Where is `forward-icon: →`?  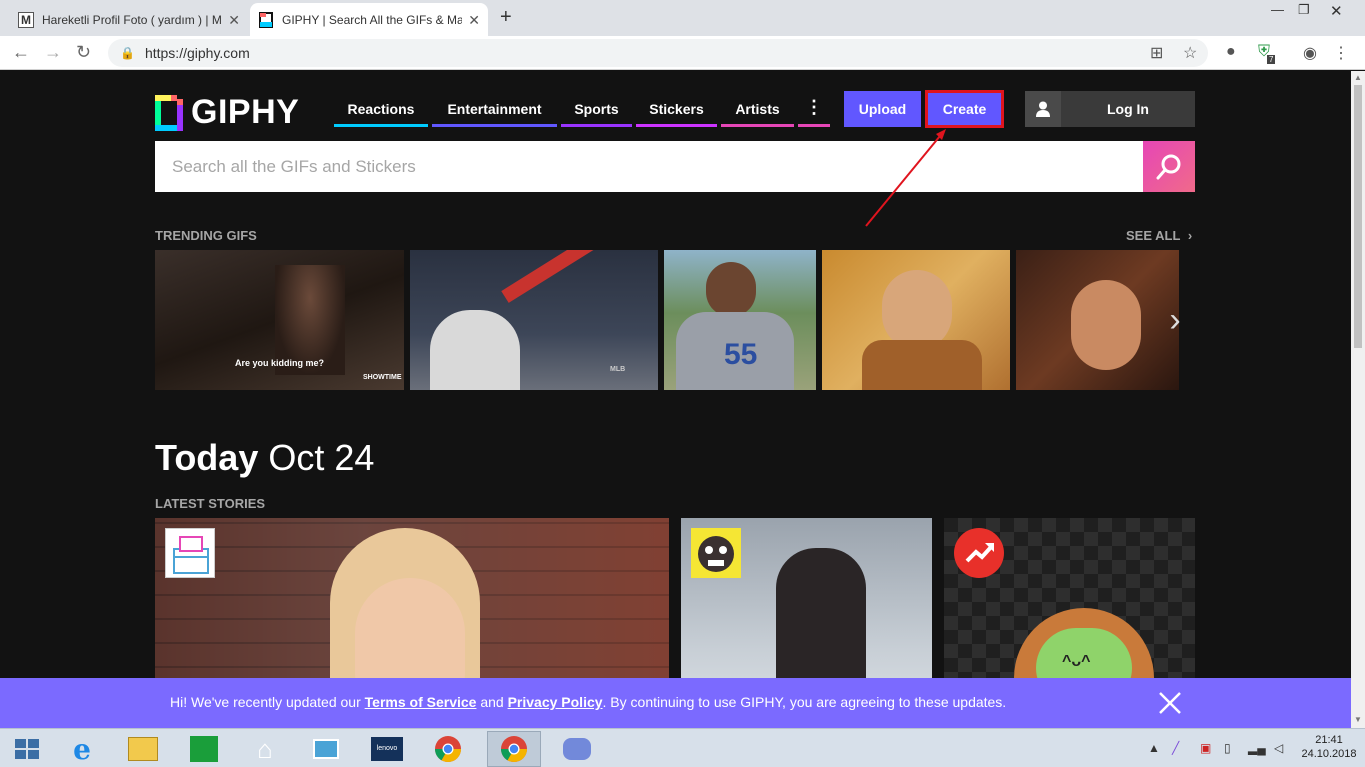 forward-icon: → is located at coordinates (53, 52).